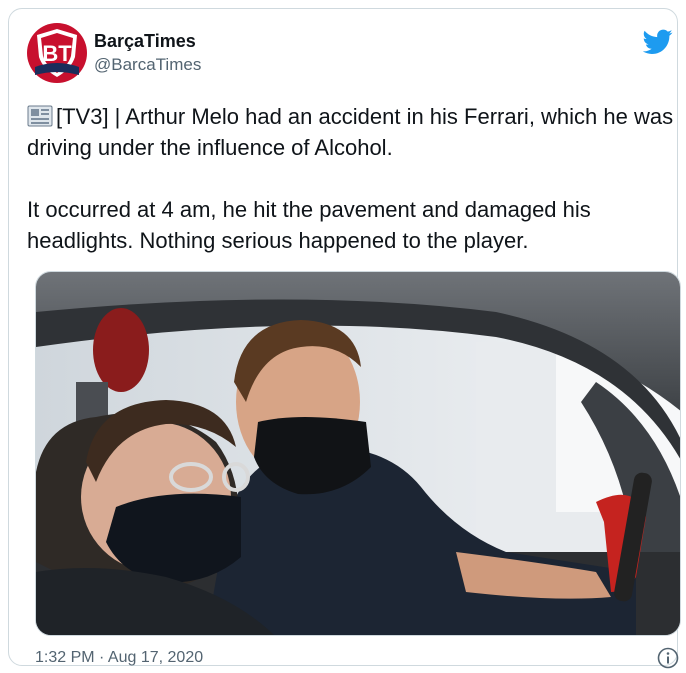 Image resolution: width=686 pixels, height=673 pixels. Describe the element at coordinates (147, 65) in the screenshot. I see `account-handle: @BarcaTimes` at that location.